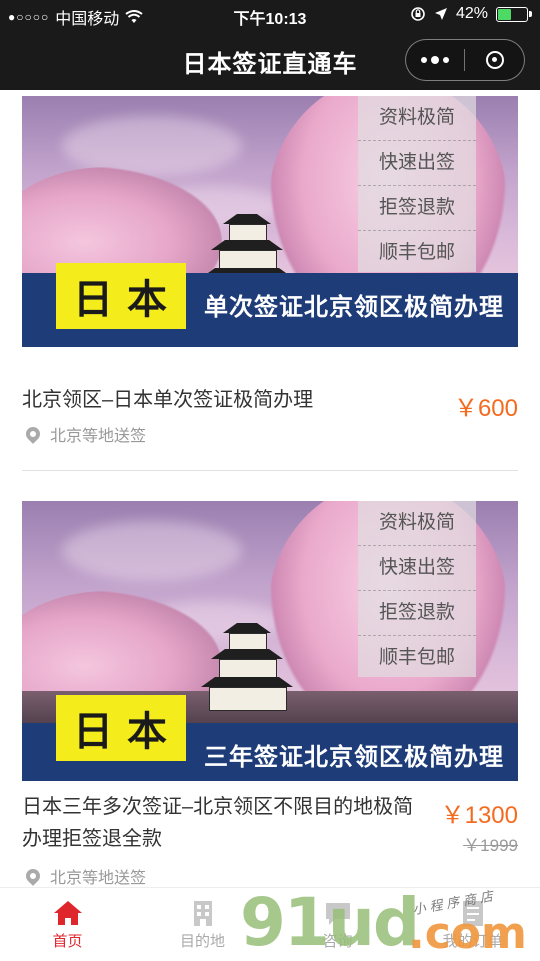  Describe the element at coordinates (354, 307) in the screenshot. I see `banner-headline: 单次签证北京领区极简办理` at that location.